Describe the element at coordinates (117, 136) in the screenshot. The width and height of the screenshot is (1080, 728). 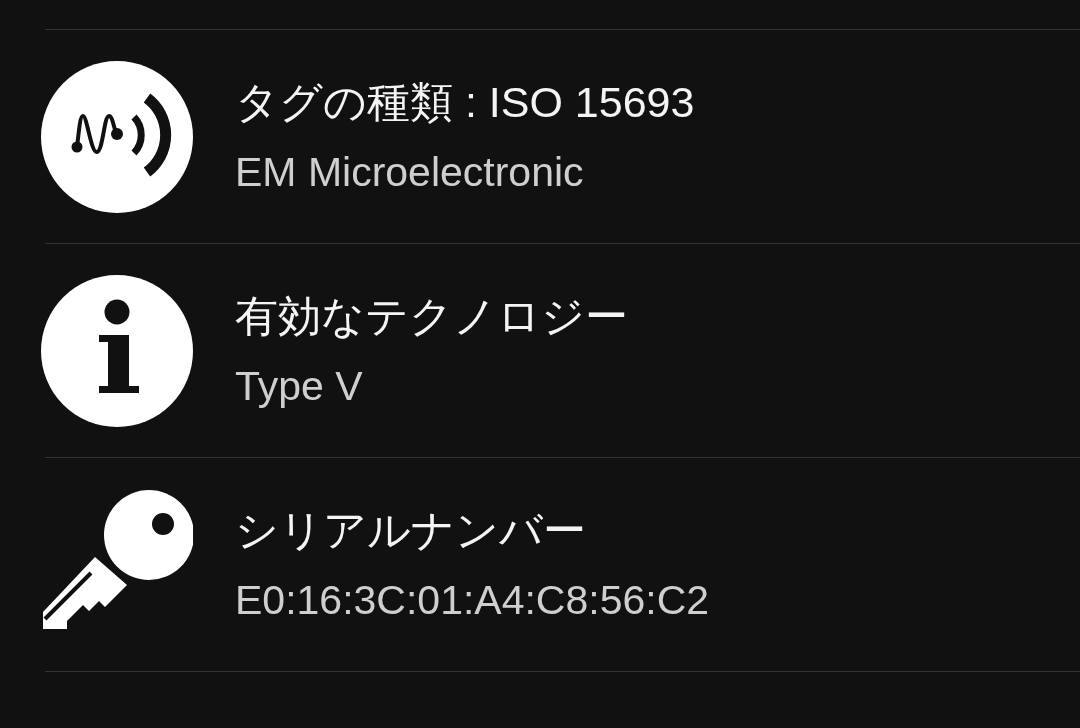
I see `signal-wave-icon` at that location.